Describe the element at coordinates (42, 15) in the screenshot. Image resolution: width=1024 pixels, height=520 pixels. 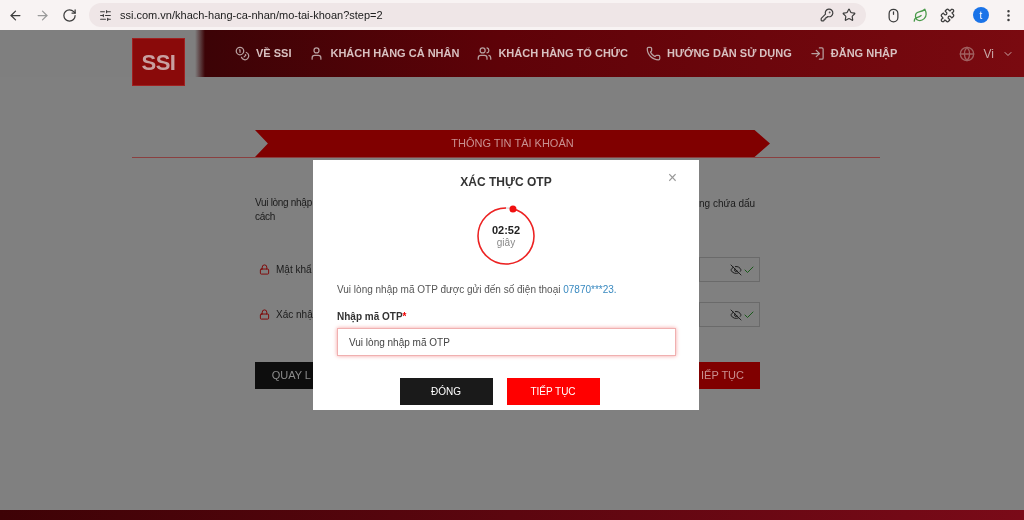
I see `forward-icon` at that location.